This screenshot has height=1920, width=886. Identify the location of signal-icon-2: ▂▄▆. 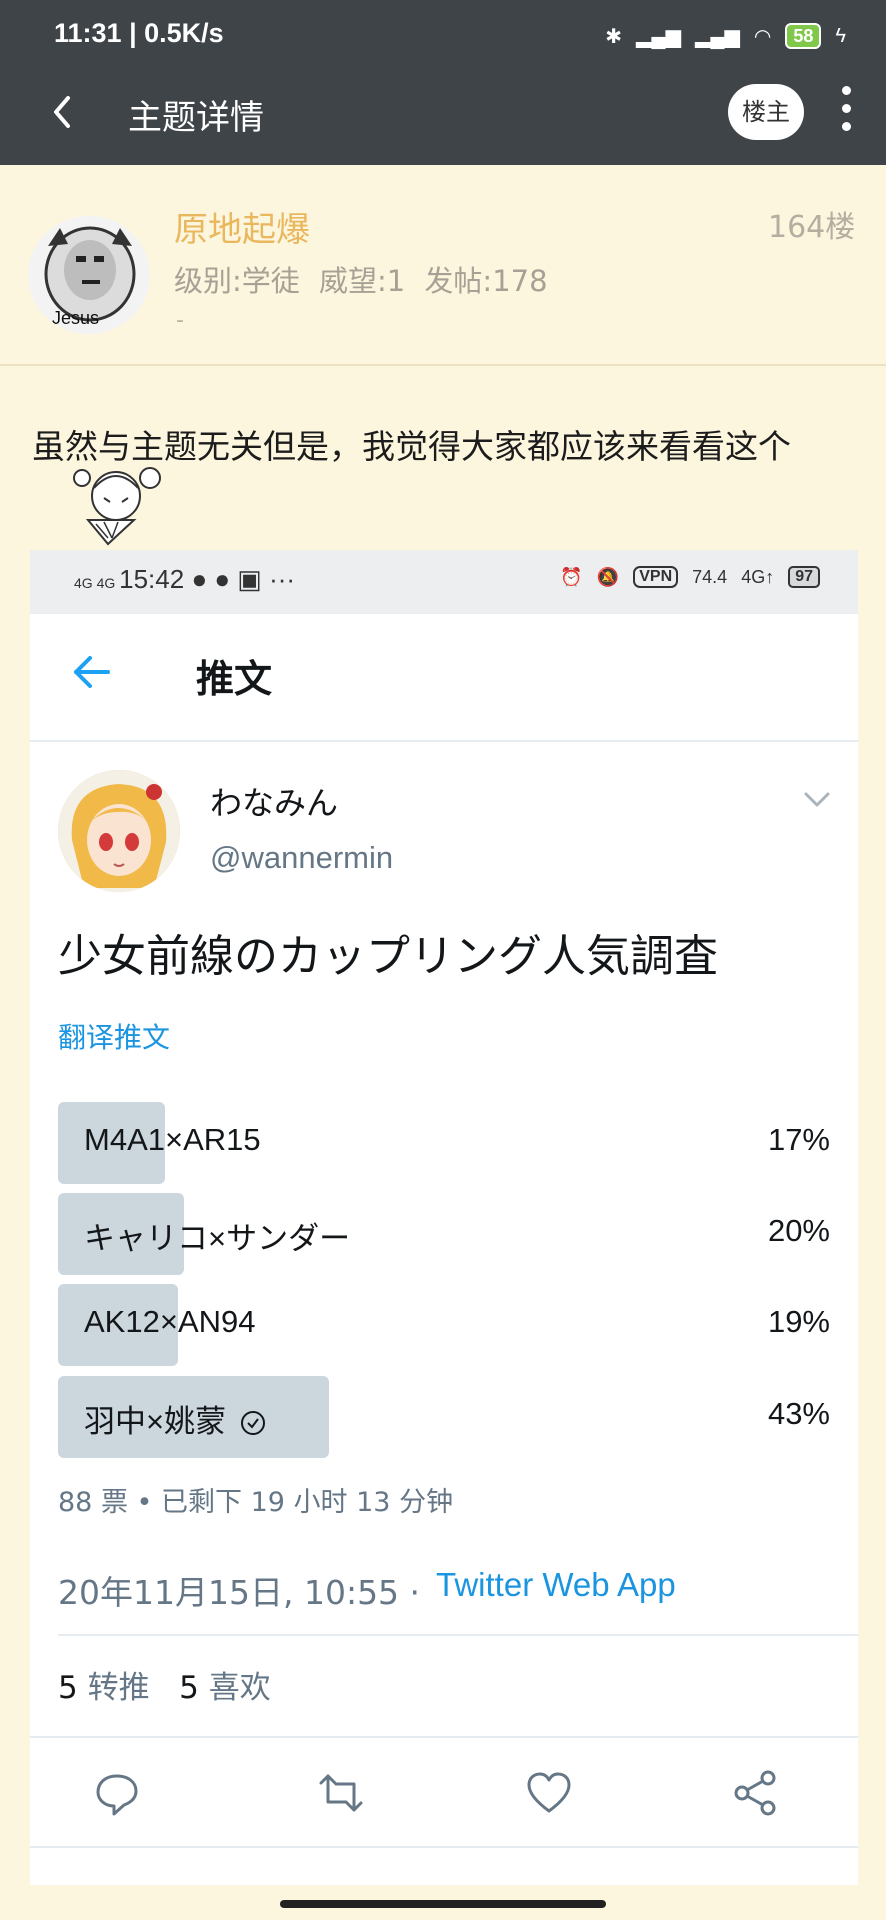
(717, 36).